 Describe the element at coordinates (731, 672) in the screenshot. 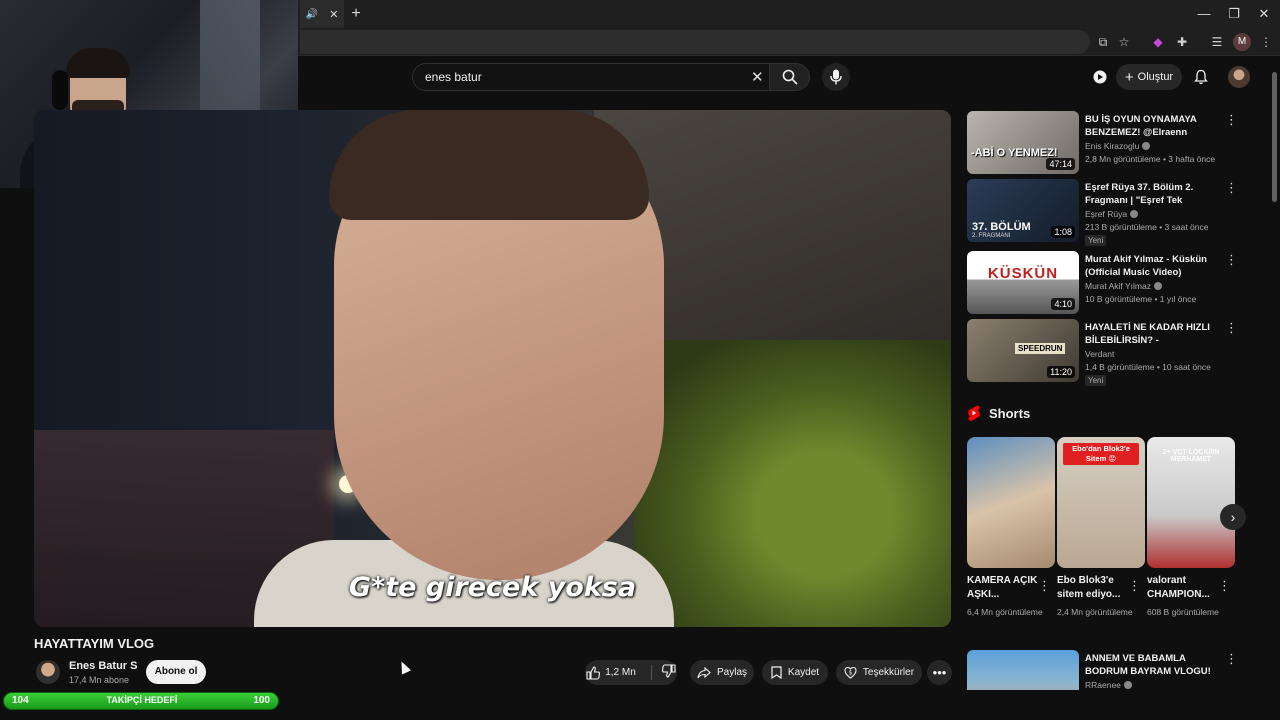

I see `share-label: Paylaş` at that location.